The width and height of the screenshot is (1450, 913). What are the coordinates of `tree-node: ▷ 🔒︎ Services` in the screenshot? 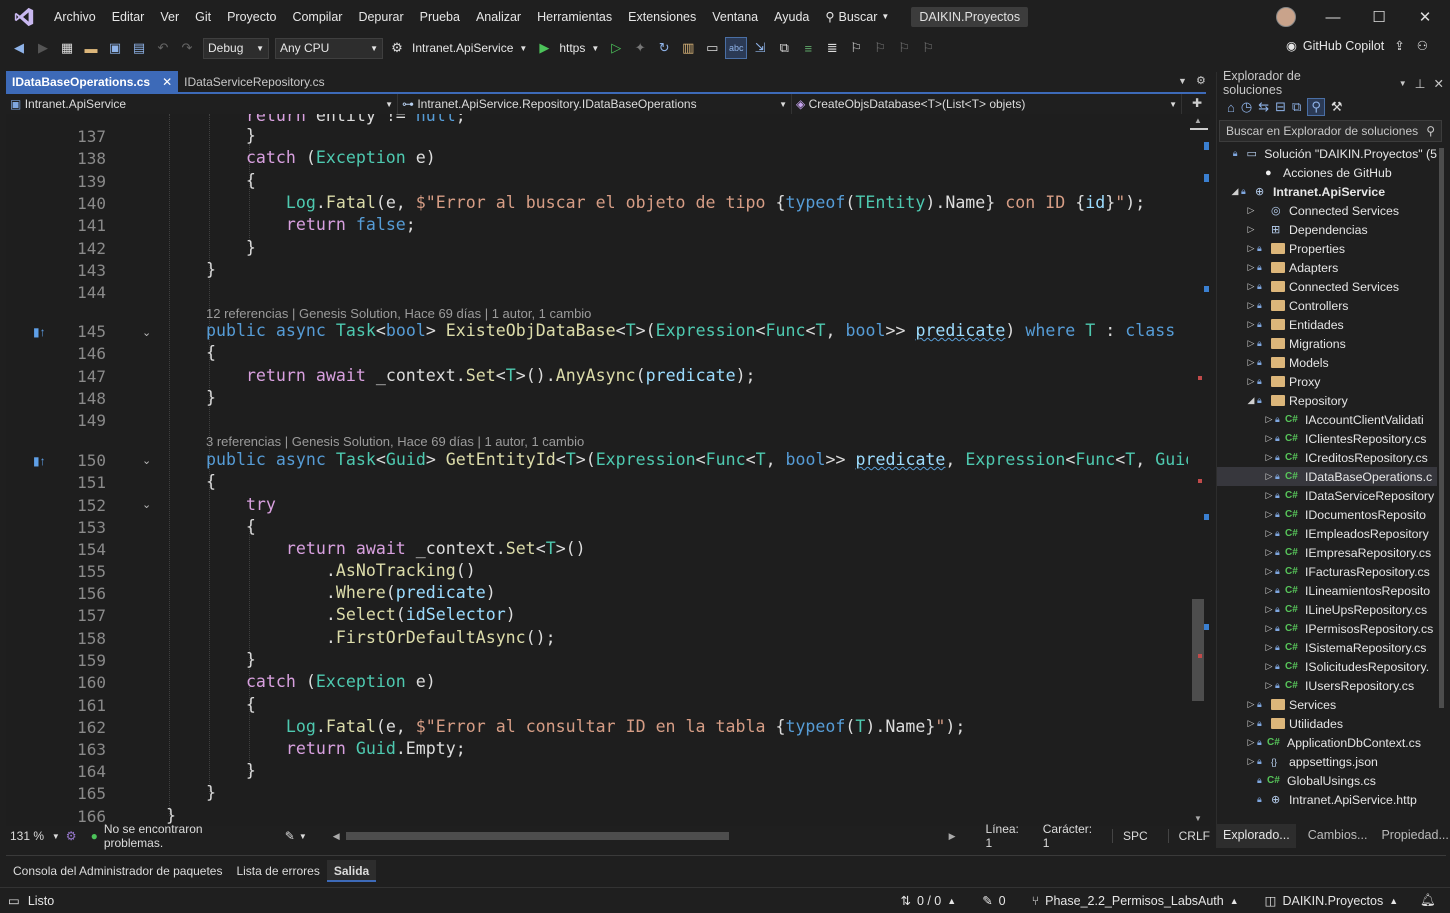 It's located at (1327, 704).